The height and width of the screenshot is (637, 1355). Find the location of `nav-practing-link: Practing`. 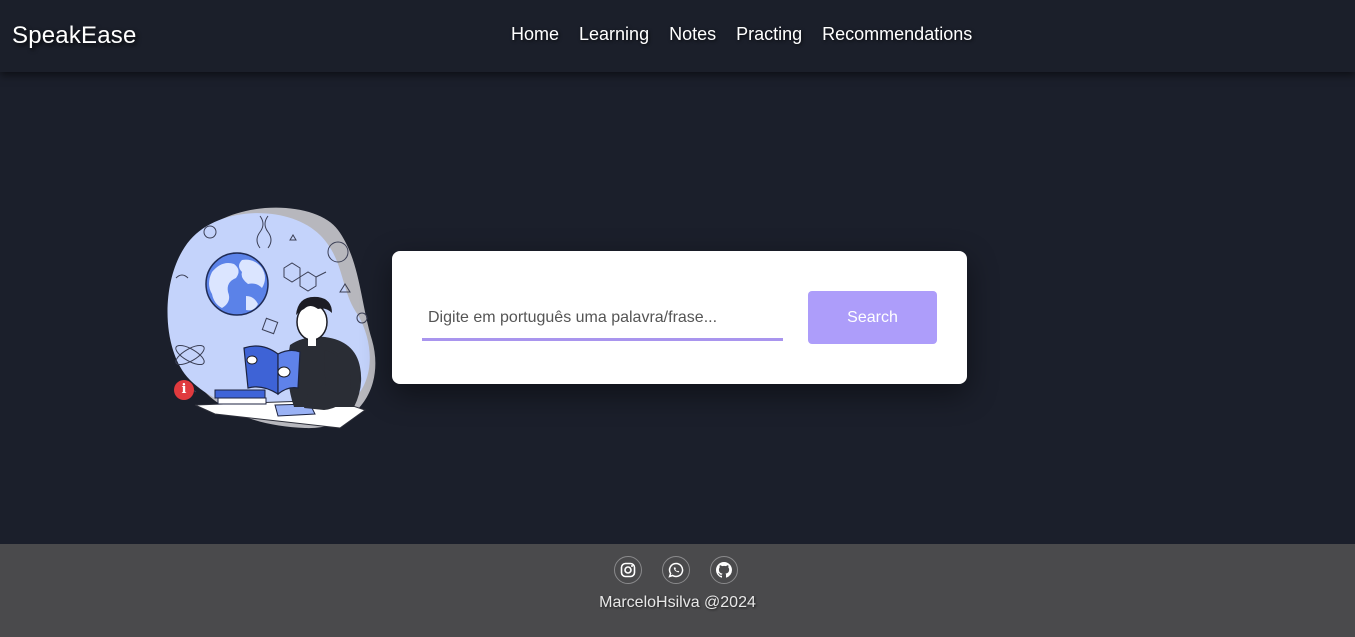

nav-practing-link: Practing is located at coordinates (769, 34).